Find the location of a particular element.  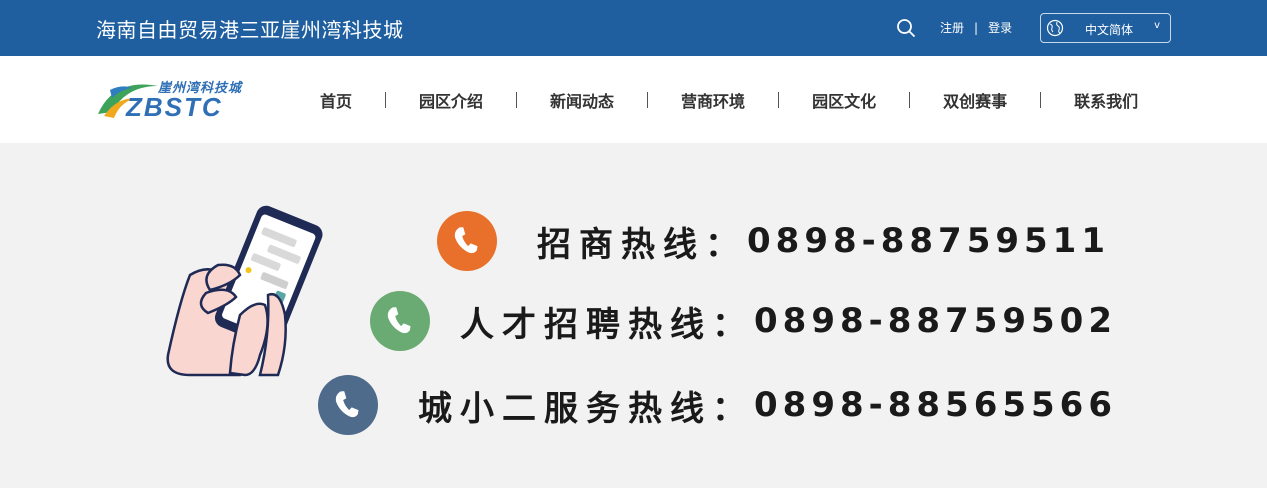

hotline-service: 城小二服务热线： 0898-88565566 is located at coordinates (717, 405).